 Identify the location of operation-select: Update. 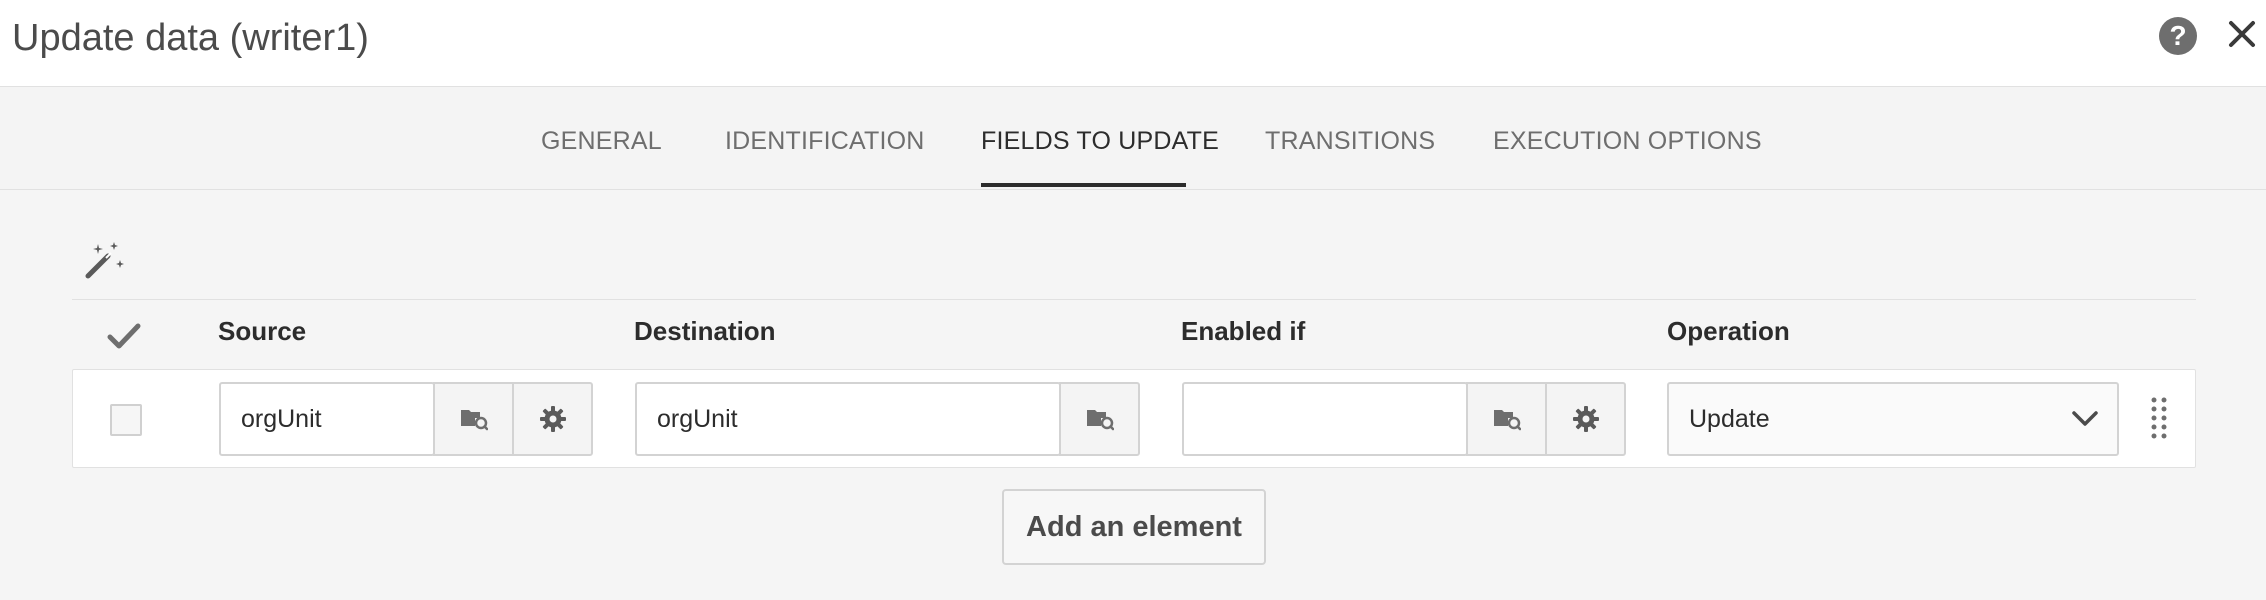
(1893, 419).